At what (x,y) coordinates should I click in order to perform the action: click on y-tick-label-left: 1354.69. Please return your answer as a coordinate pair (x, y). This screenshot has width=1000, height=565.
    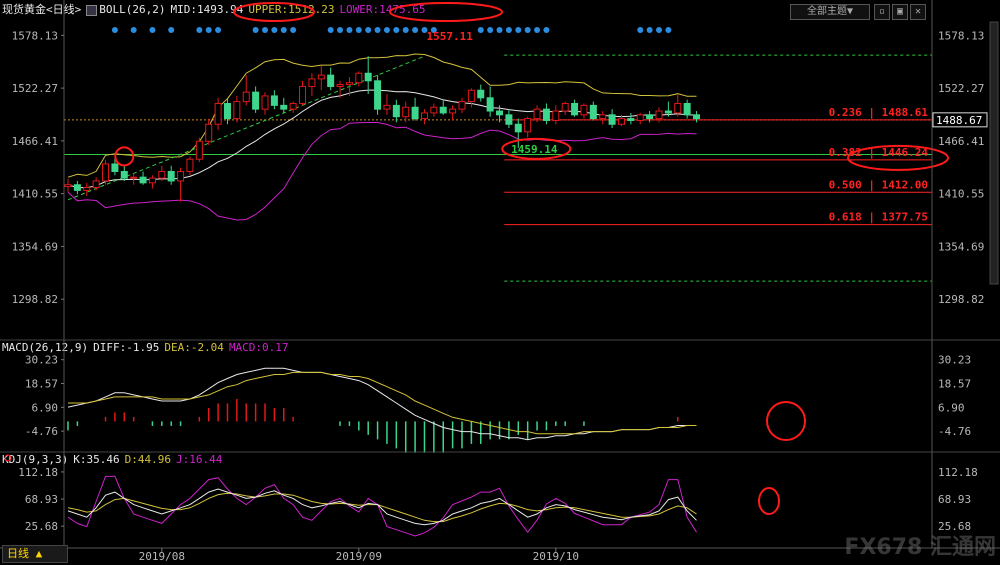
    Looking at the image, I should click on (35, 246).